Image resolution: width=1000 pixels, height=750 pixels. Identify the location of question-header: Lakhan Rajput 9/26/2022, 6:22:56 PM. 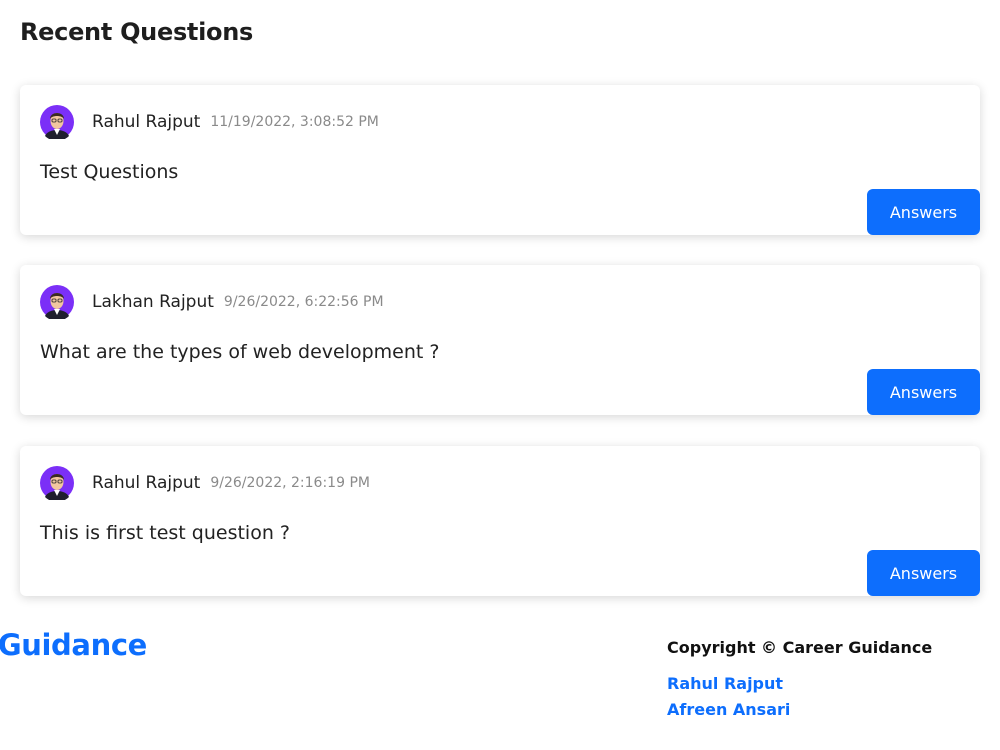
(212, 302).